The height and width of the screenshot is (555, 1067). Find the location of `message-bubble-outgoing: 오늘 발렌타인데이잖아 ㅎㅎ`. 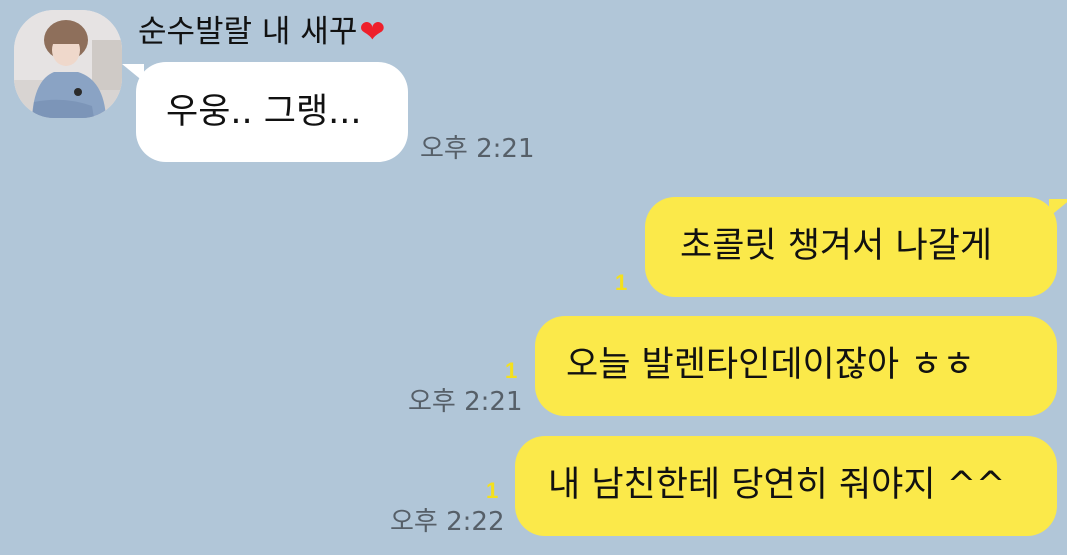

message-bubble-outgoing: 오늘 발렌타인데이잖아 ㅎㅎ is located at coordinates (796, 366).